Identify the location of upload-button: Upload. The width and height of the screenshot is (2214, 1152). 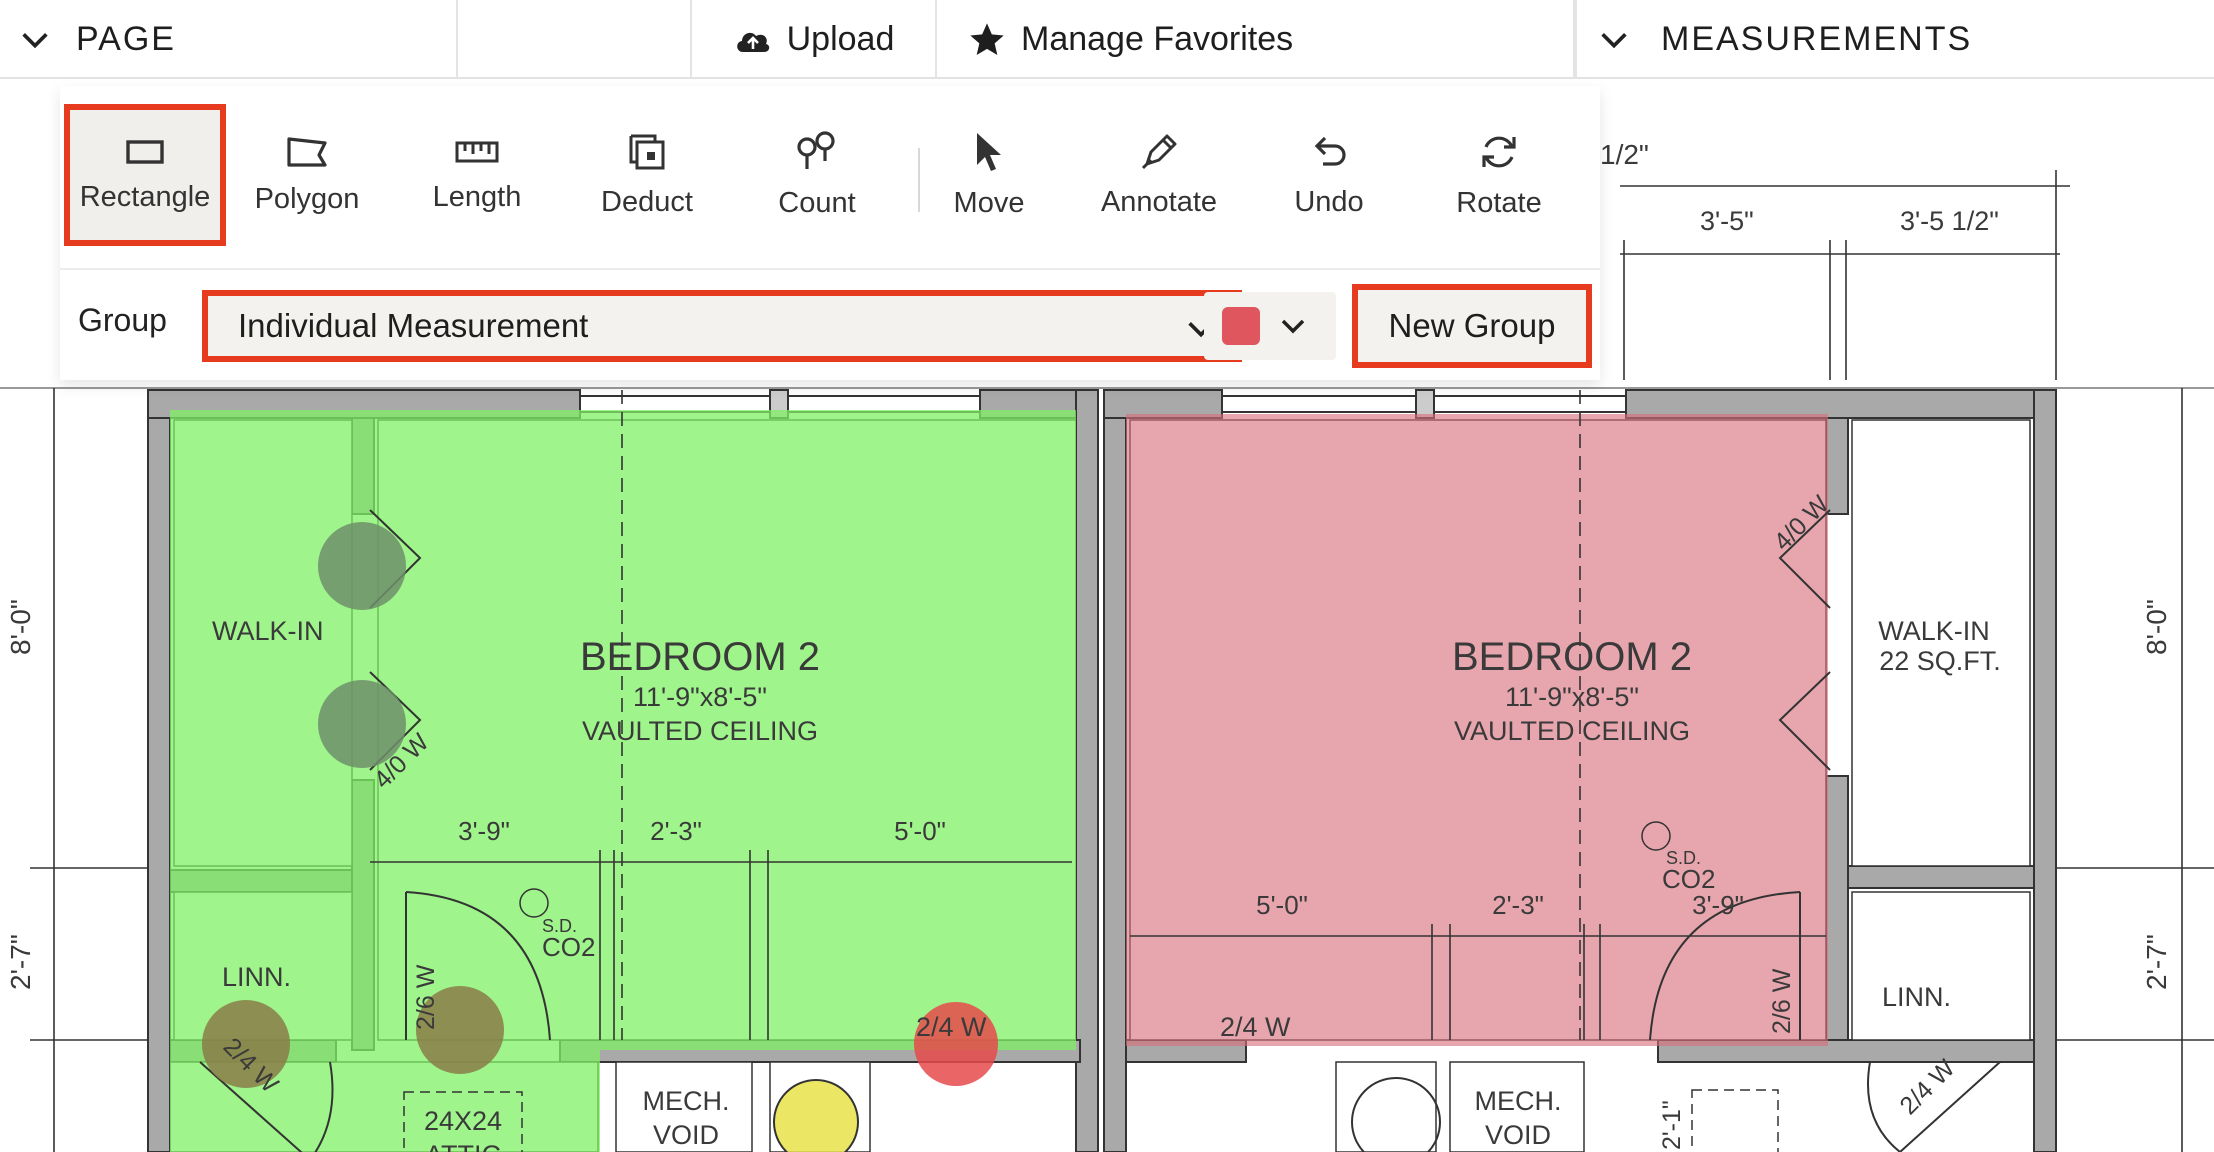
(814, 39).